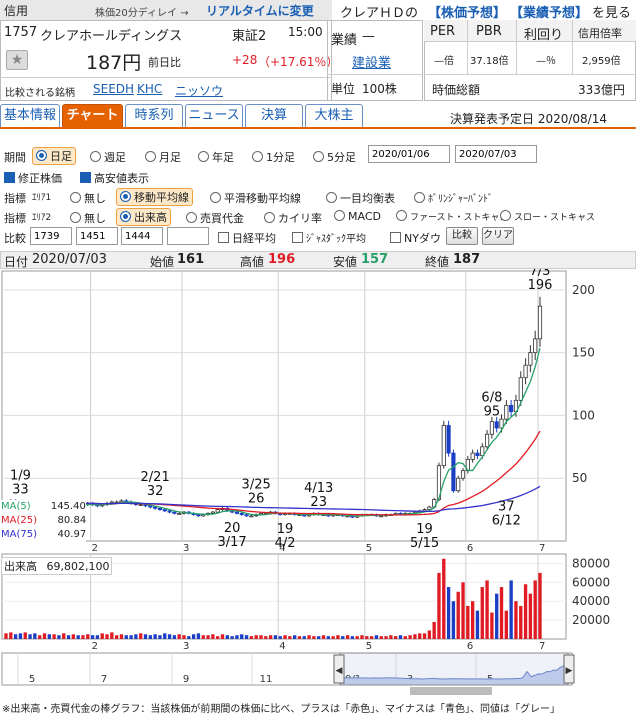  Describe the element at coordinates (591, 563) in the screenshot. I see `volume-tick-label: 80000` at that location.